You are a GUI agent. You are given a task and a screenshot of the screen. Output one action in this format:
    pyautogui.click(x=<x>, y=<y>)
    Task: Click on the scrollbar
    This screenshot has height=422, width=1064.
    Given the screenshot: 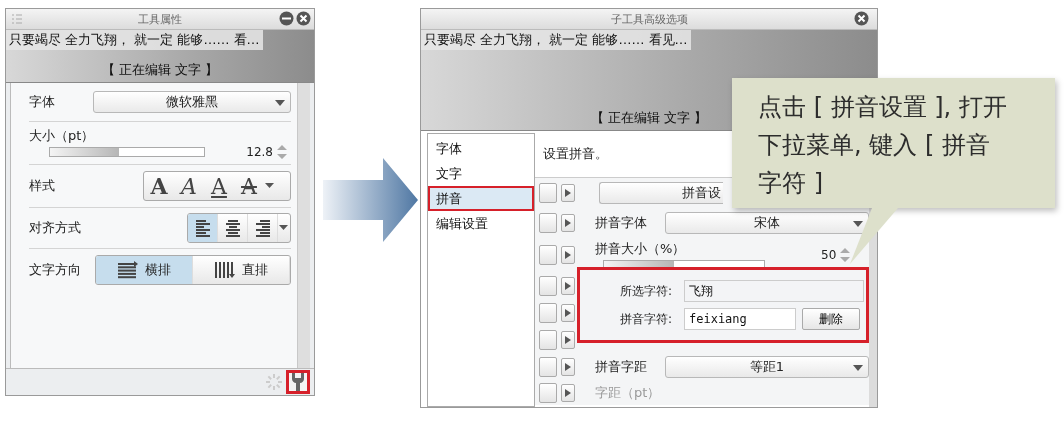 What is the action you would take?
    pyautogui.click(x=303, y=225)
    